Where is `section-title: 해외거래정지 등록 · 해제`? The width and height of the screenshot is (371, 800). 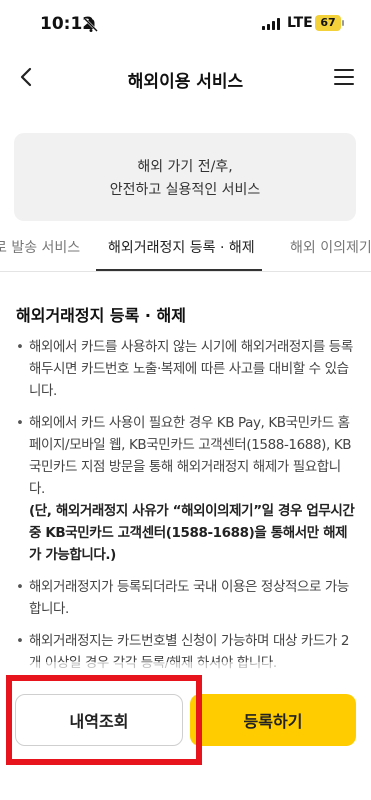 section-title: 해외거래정지 등록 · 해제 is located at coordinates (101, 315).